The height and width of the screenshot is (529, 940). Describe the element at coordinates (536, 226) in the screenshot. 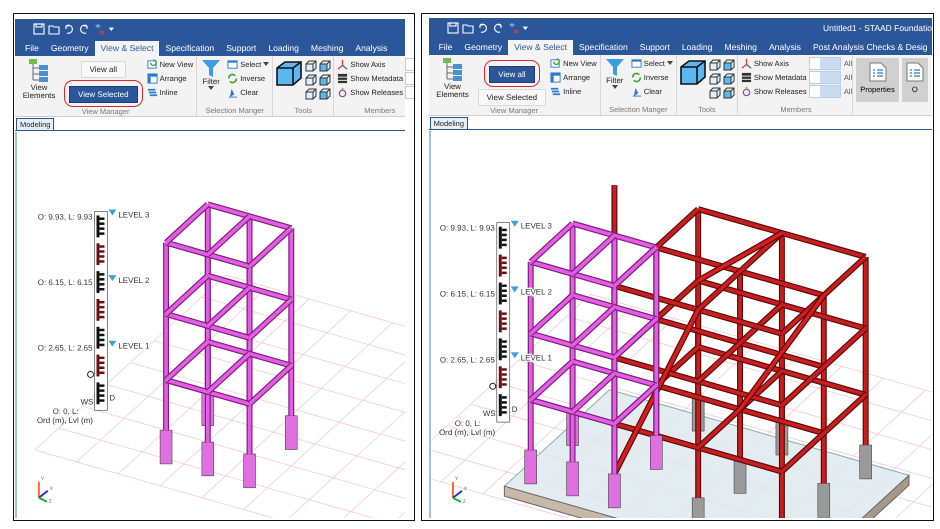

I see `level-label: LEVEL 3` at that location.